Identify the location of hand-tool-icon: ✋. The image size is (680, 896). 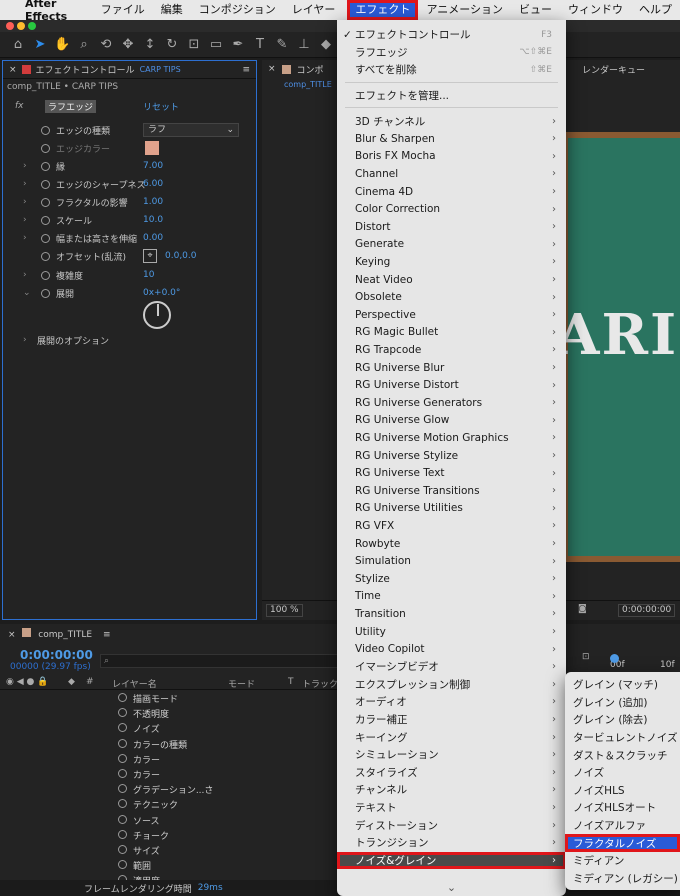
(62, 44).